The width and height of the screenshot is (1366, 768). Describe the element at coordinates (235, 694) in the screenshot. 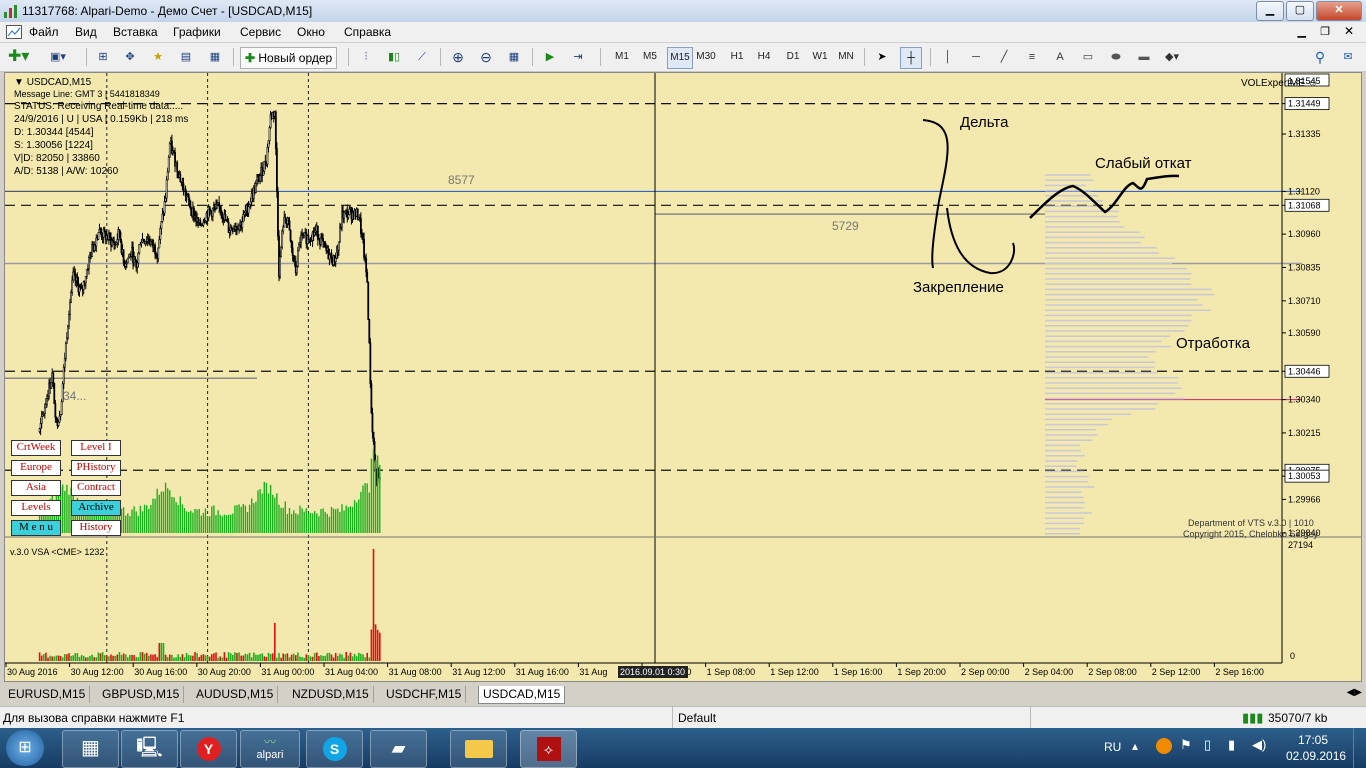

I see `tab-audusd: AUDUSD,M15` at that location.